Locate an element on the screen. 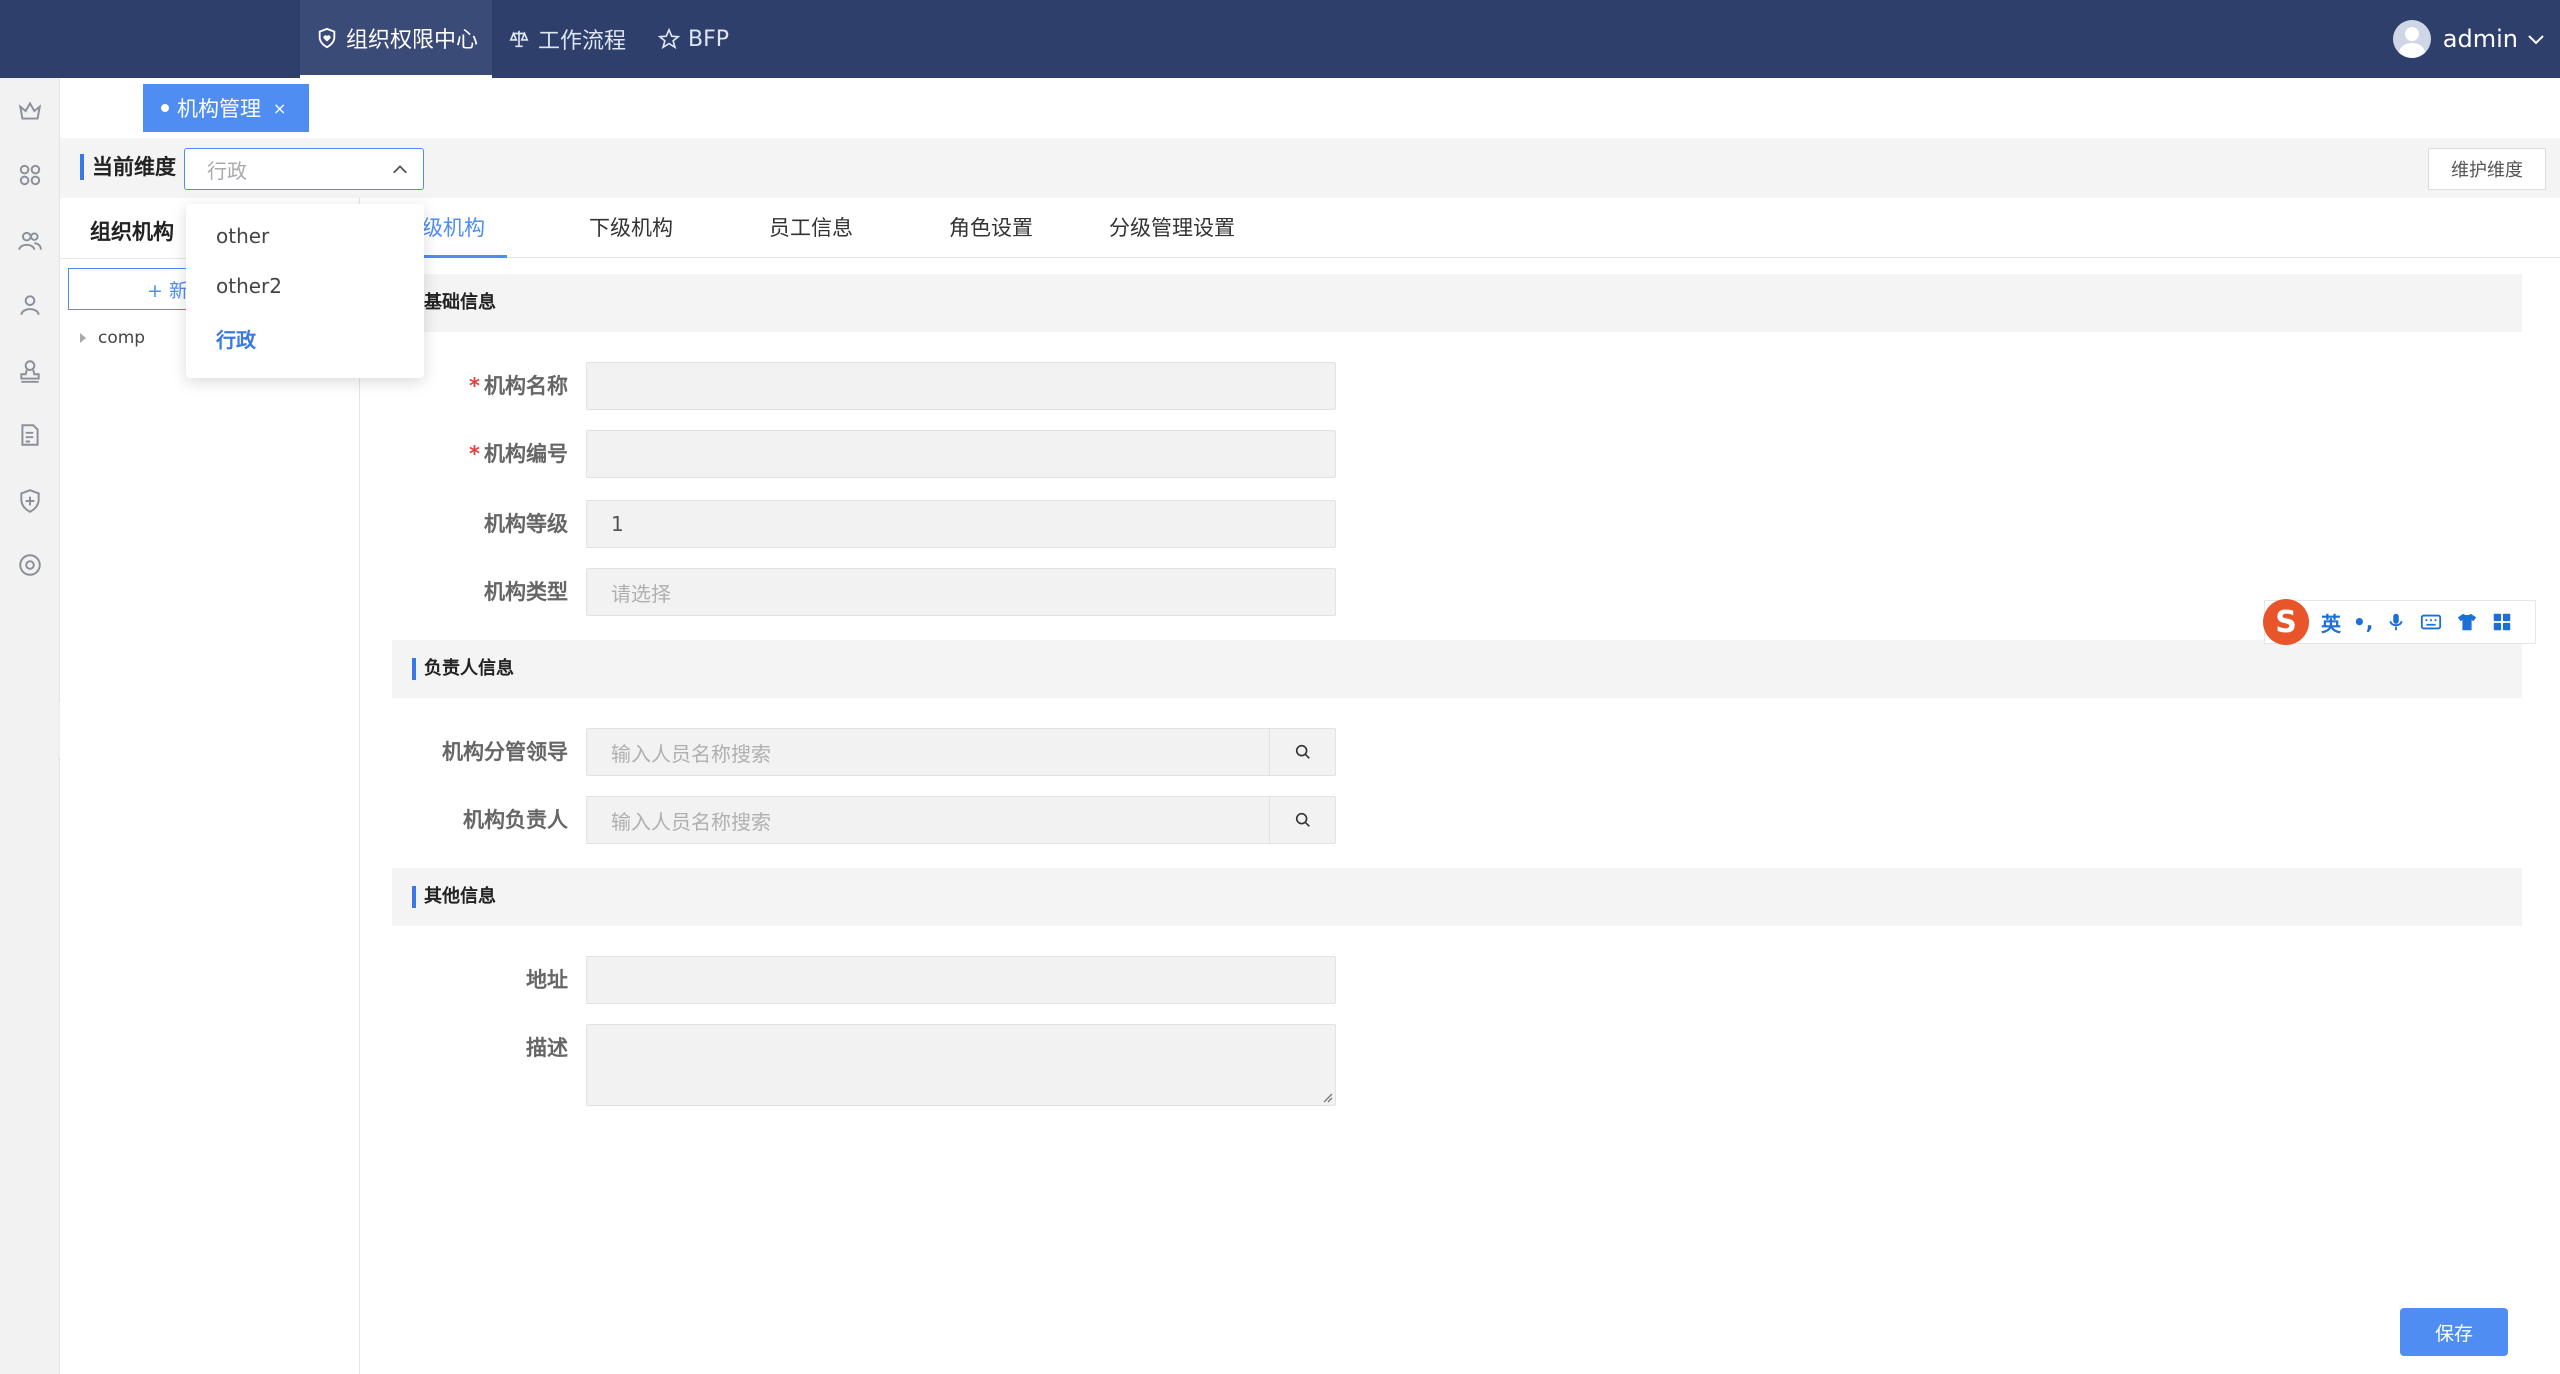  active-dot-icon is located at coordinates (165, 108).